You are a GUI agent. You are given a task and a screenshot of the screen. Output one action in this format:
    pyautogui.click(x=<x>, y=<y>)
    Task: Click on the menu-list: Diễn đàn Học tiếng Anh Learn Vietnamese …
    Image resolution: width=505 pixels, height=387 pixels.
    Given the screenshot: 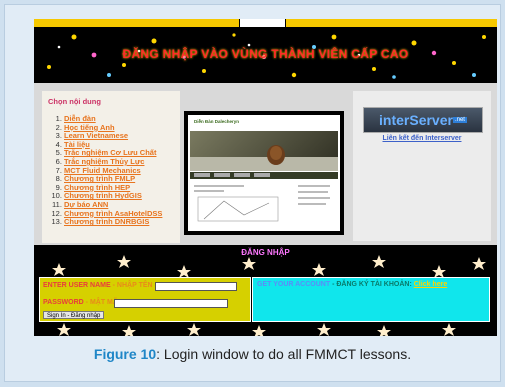 What is the action you would take?
    pyautogui.click(x=105, y=170)
    